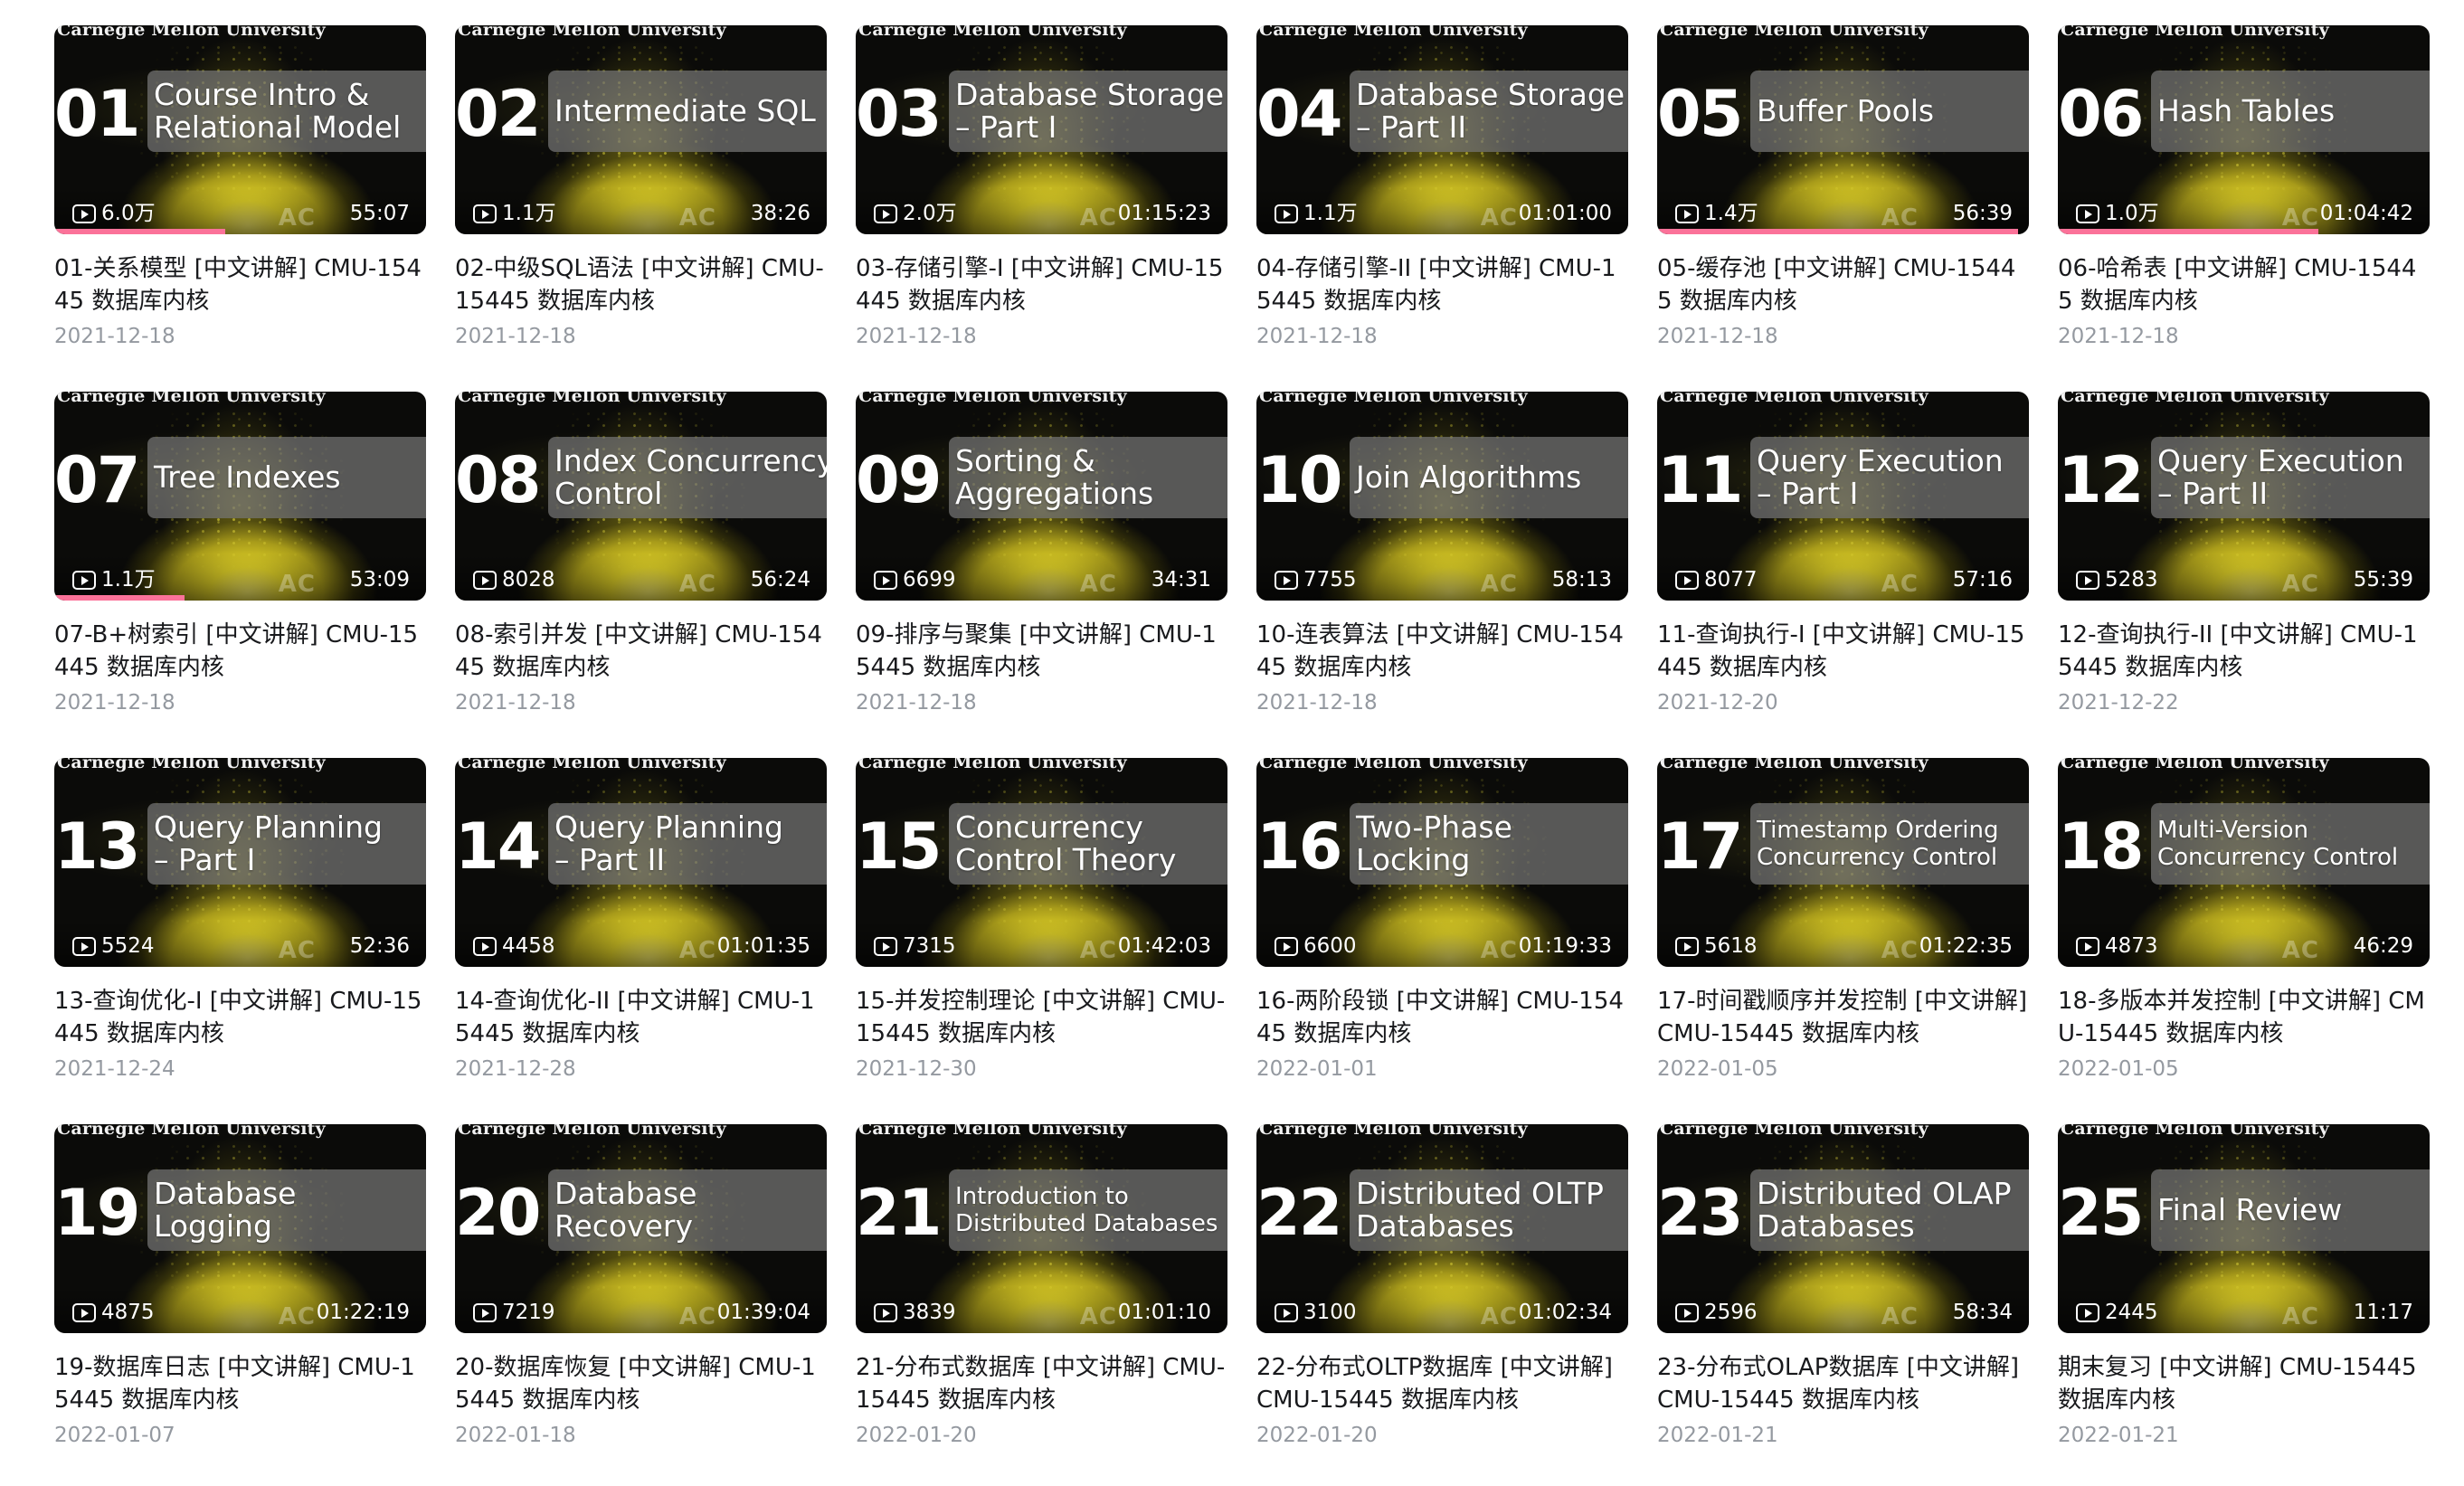  What do you see at coordinates (2280, 477) in the screenshot?
I see `thumbnail-lecture-title: Query Execution – Part II` at bounding box center [2280, 477].